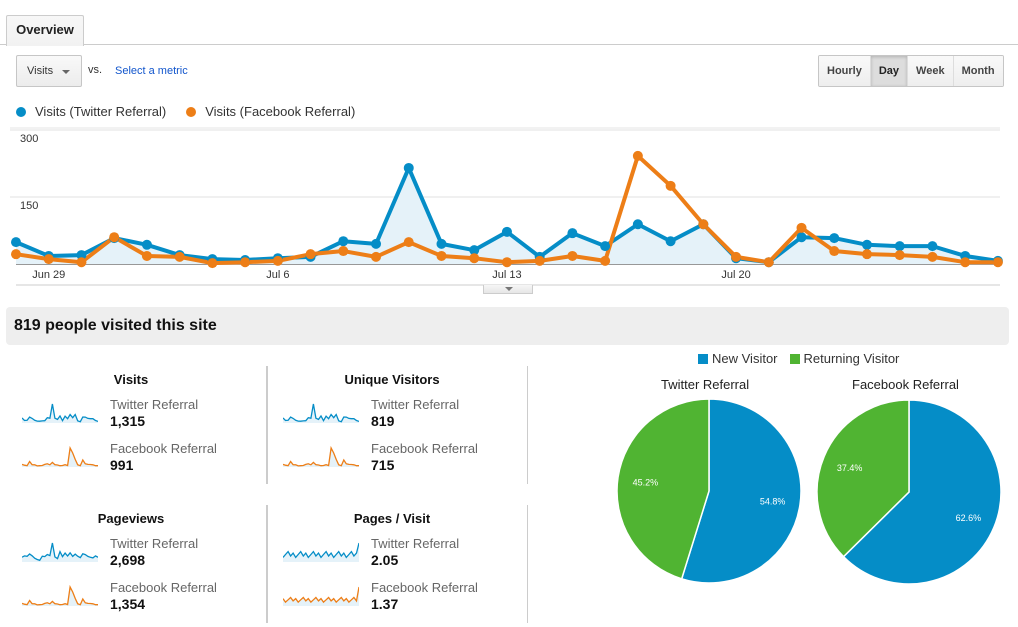 Image resolution: width=1018 pixels, height=627 pixels. I want to click on kpi-title: Visits, so click(131, 379).